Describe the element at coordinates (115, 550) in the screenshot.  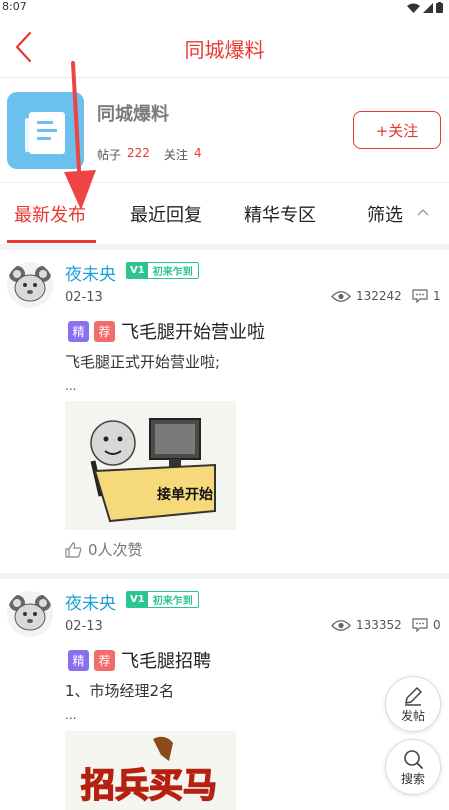
I see `like-count: 0人次赞` at that location.